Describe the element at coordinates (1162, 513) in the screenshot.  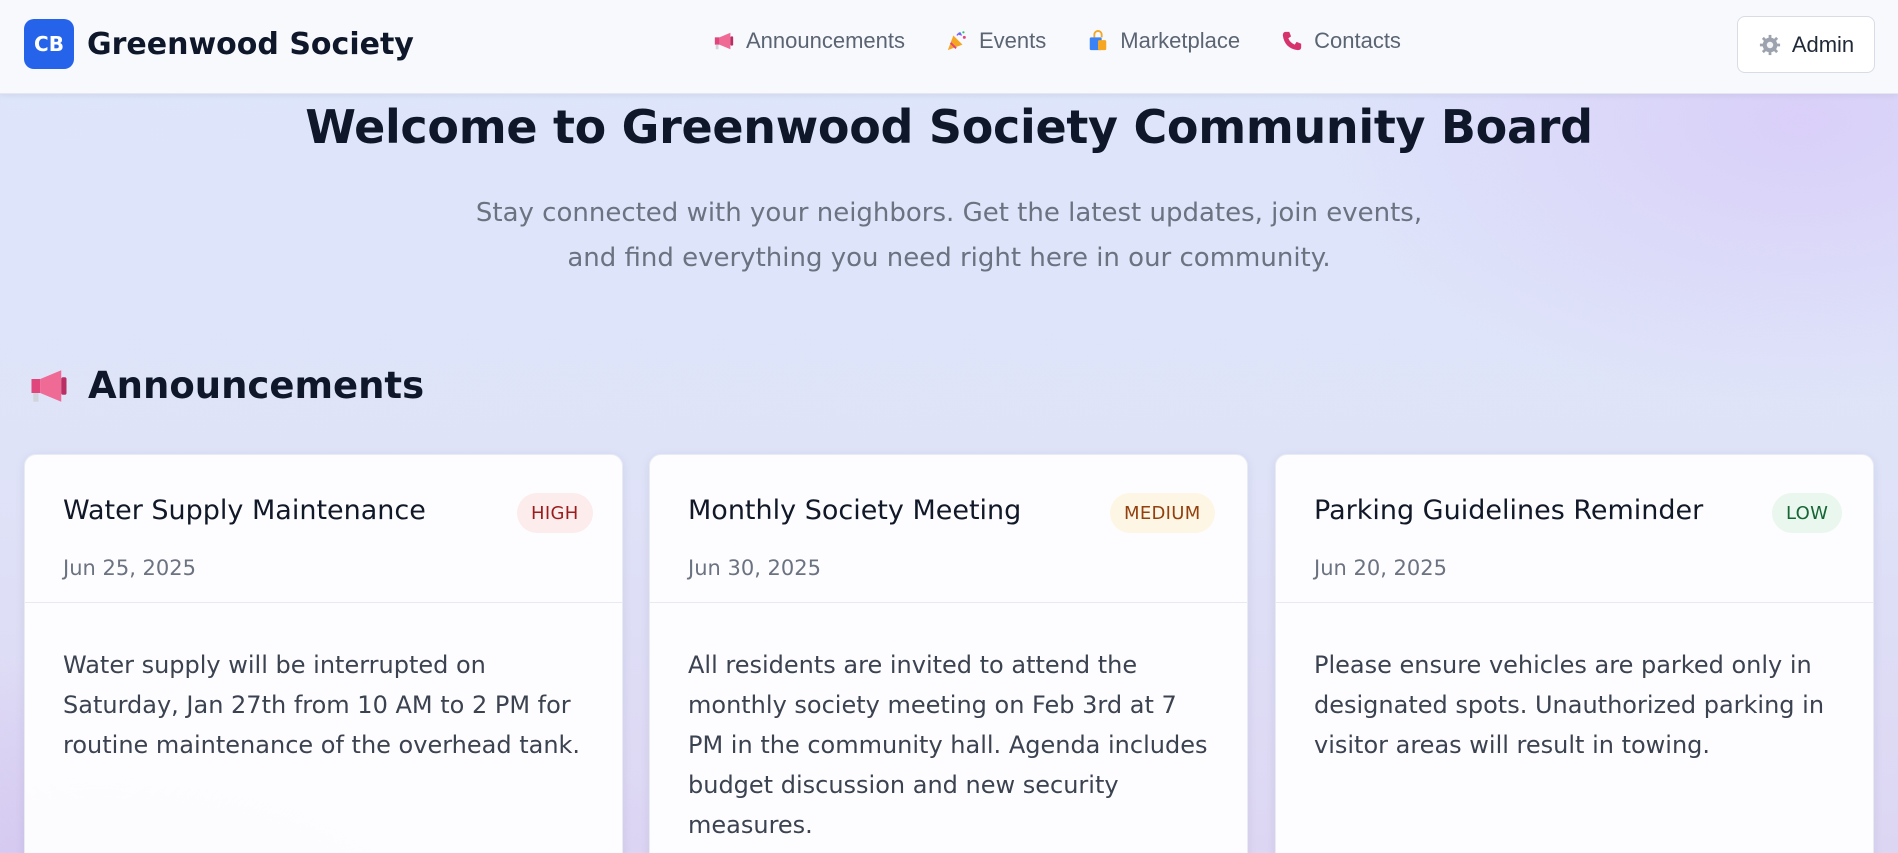
I see `priority-badge: MEDIUM` at that location.